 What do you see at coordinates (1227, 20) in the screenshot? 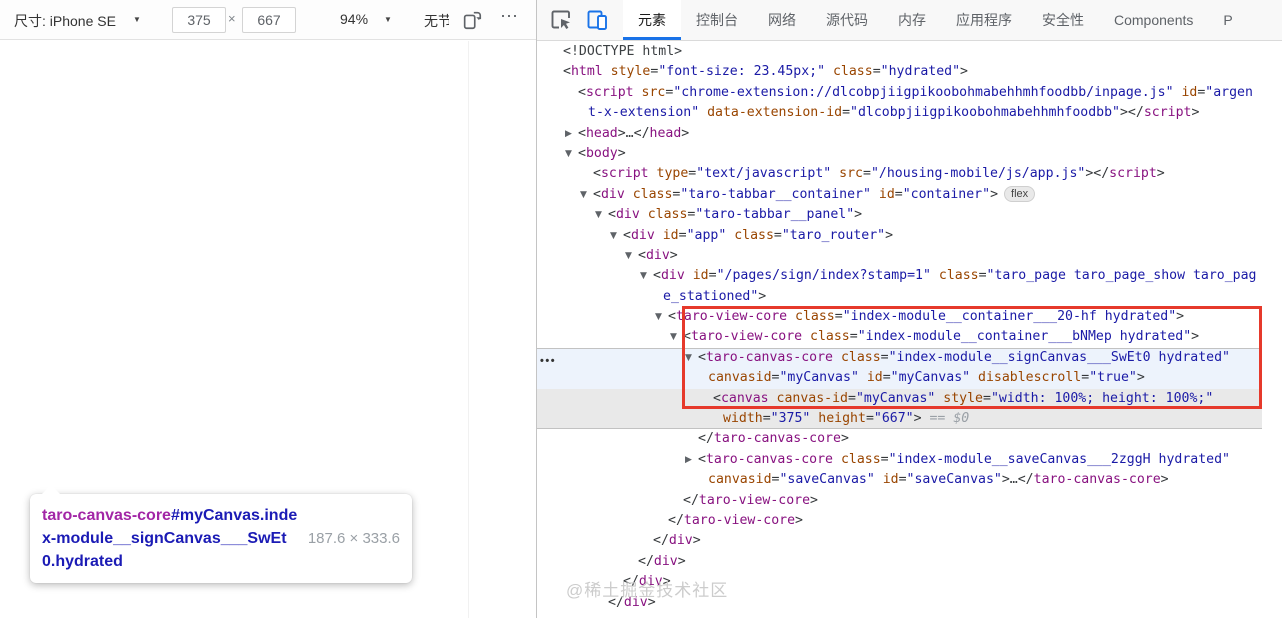
I see `tab-P: P` at bounding box center [1227, 20].